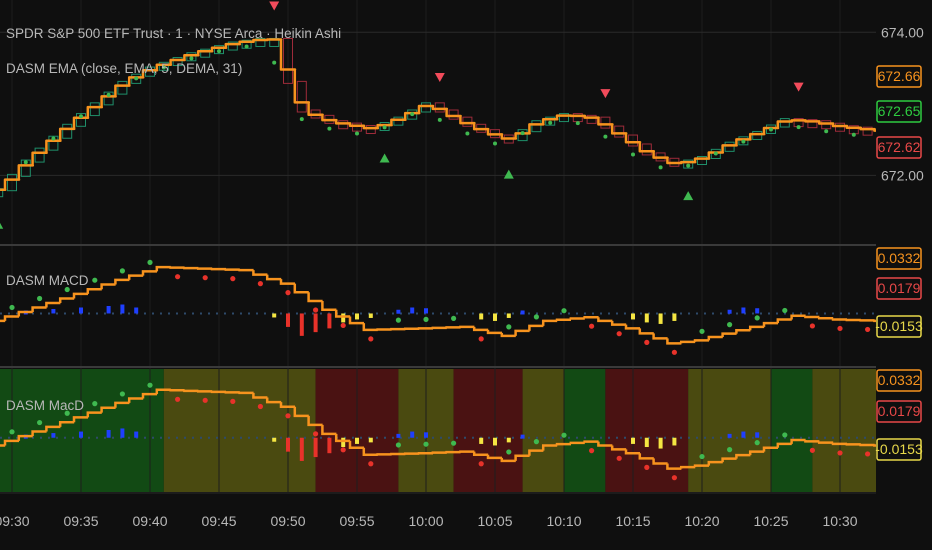  Describe the element at coordinates (902, 175) in the screenshot. I see `price-tick-label: 672.00` at that location.